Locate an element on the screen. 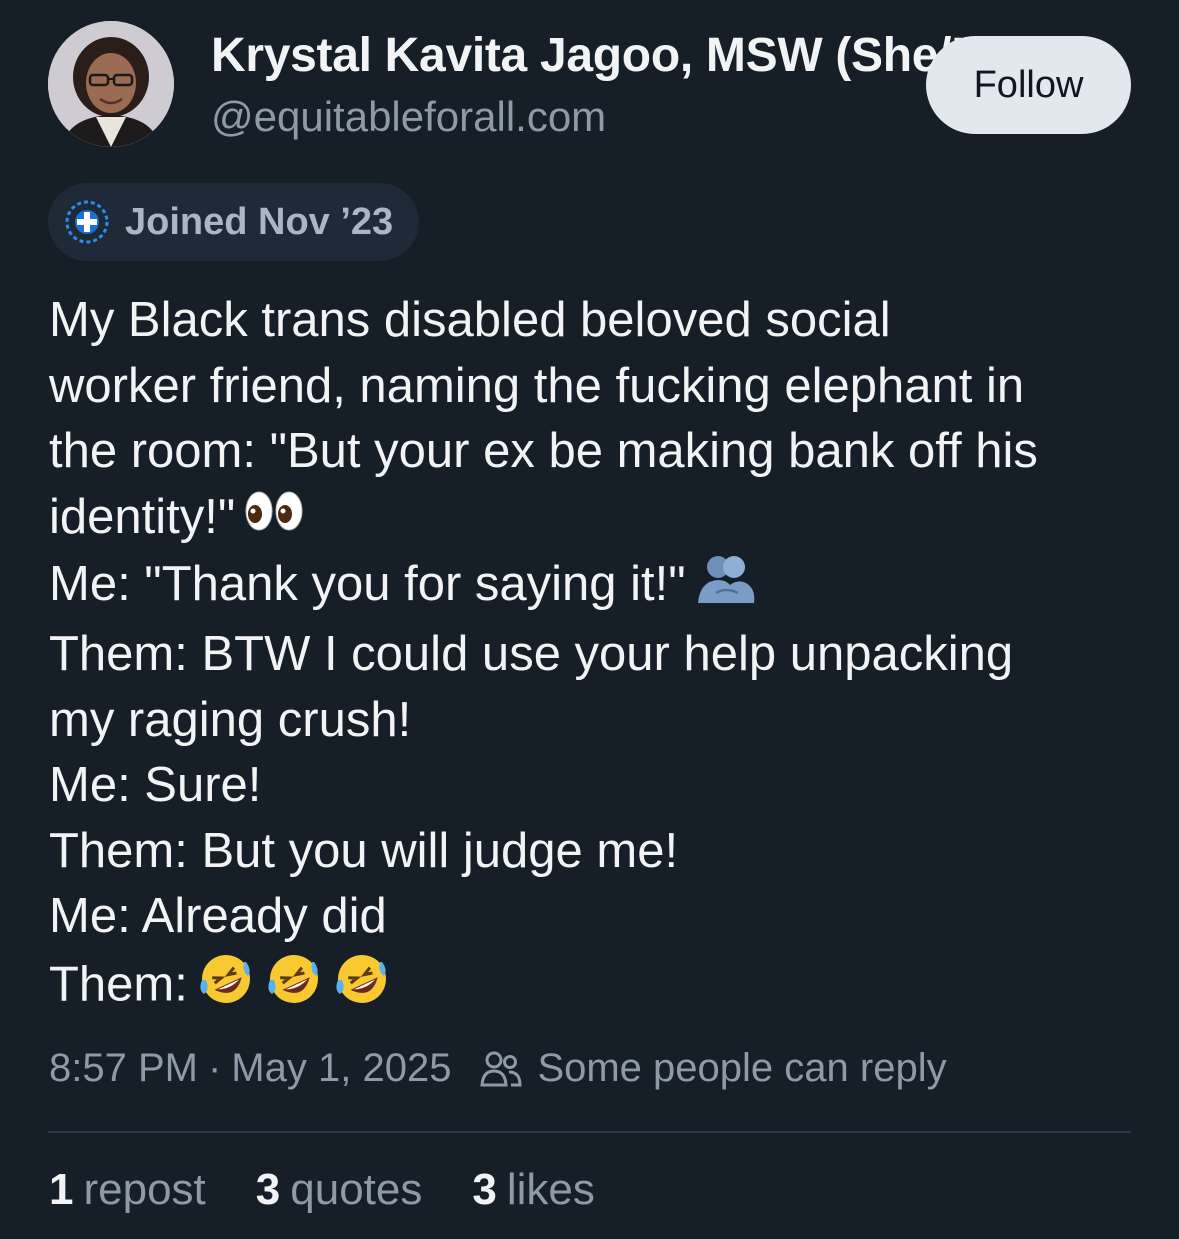  engagement-stats: 1 repost 3 quotes 3 likes is located at coordinates (347, 1190).